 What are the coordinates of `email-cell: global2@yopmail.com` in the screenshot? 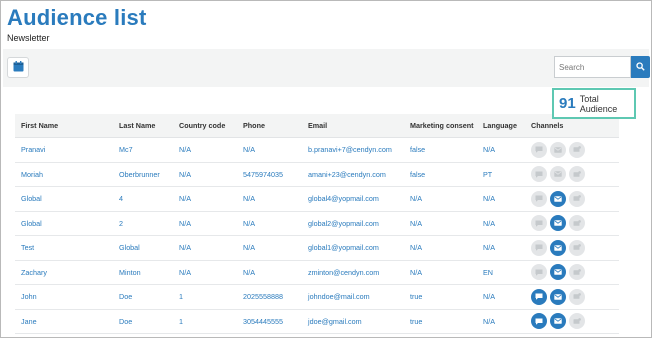 It's located at (343, 224).